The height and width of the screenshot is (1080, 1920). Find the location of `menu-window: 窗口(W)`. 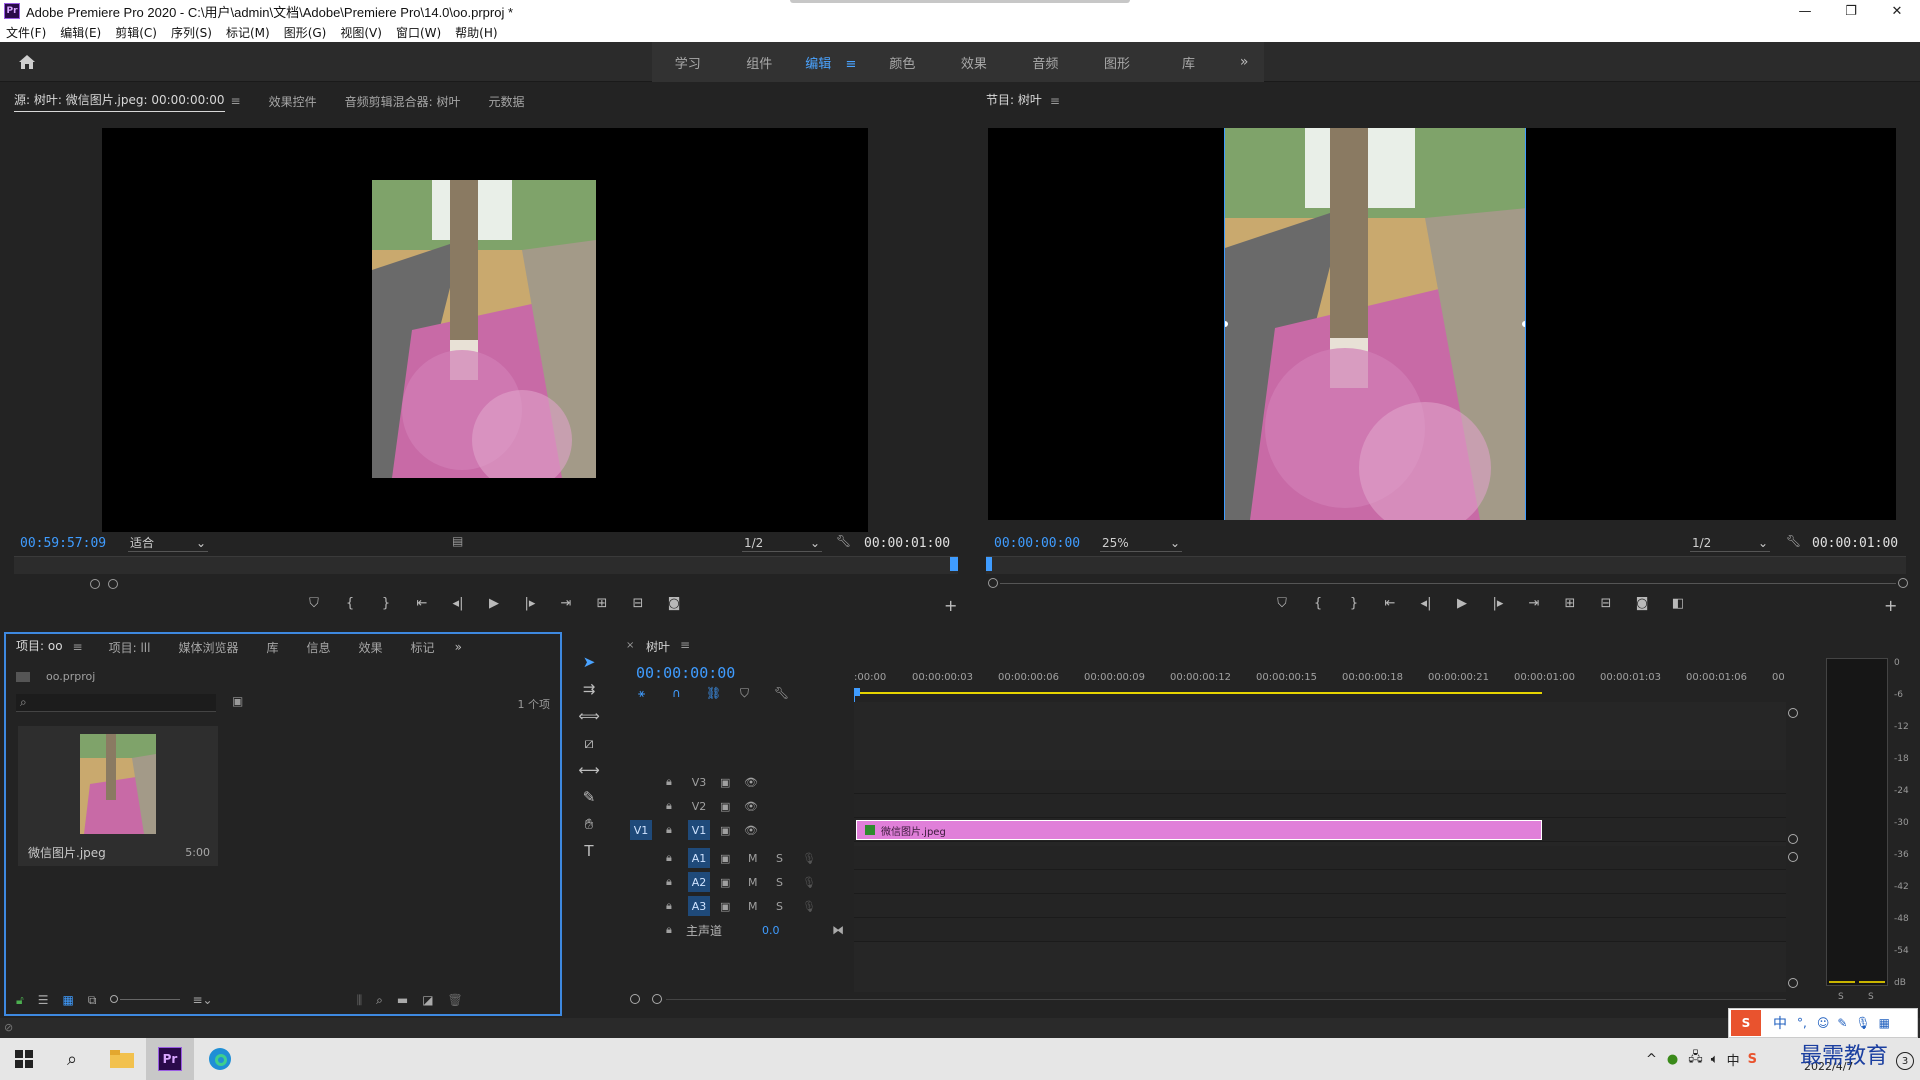

menu-window: 窗口(W) is located at coordinates (418, 32).